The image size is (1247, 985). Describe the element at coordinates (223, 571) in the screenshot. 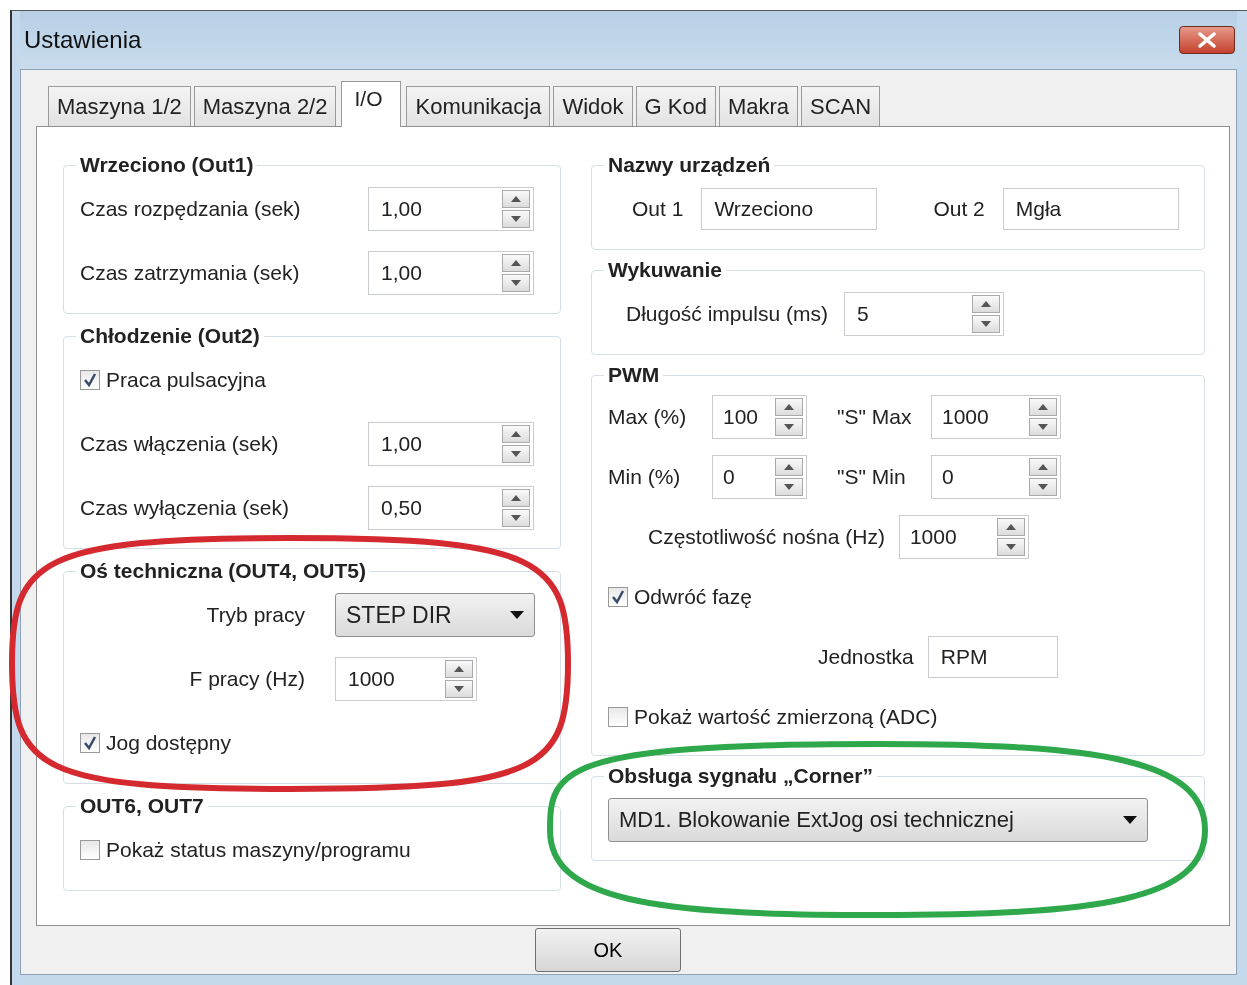

I see `group-title: Oś techniczna (OUT4, OUT5)` at that location.